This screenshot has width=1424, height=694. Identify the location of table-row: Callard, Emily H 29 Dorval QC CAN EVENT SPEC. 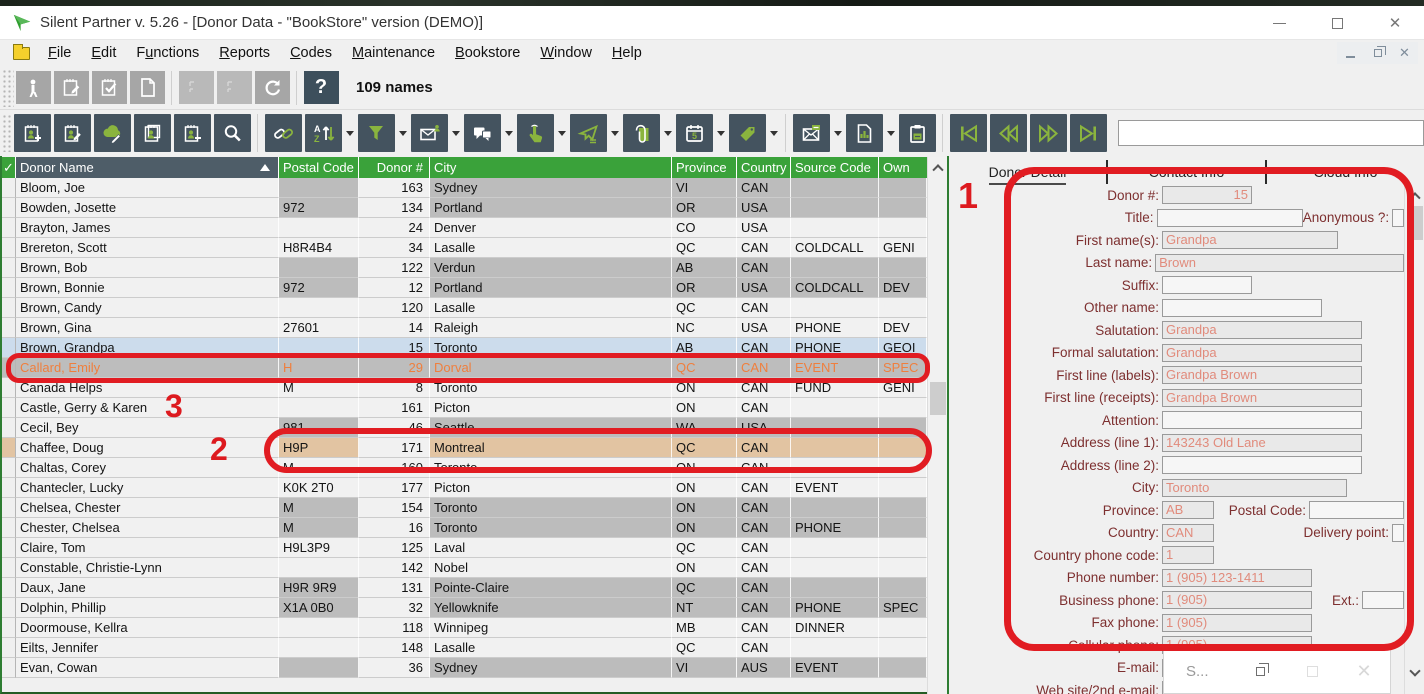
(464, 368).